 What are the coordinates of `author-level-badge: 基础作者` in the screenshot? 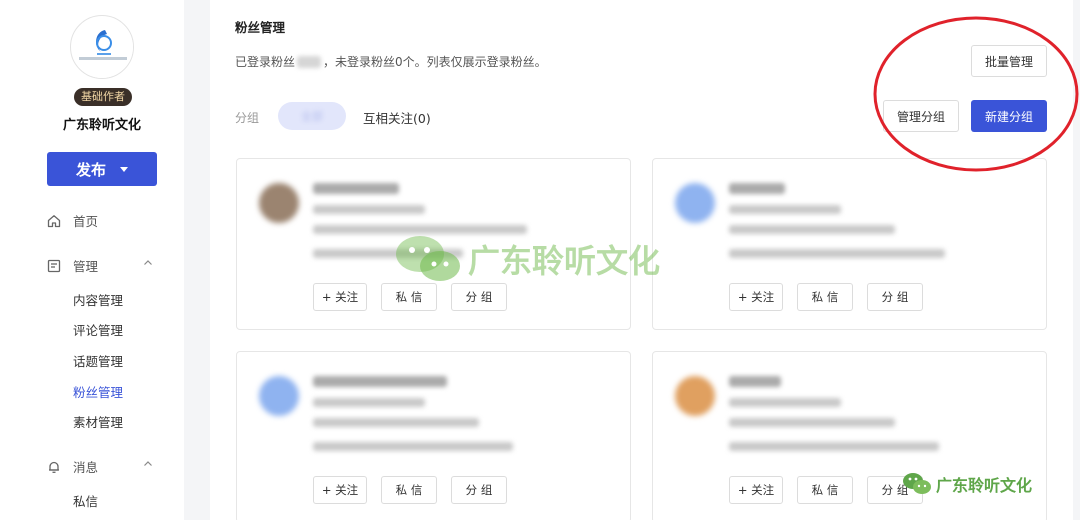 It's located at (103, 97).